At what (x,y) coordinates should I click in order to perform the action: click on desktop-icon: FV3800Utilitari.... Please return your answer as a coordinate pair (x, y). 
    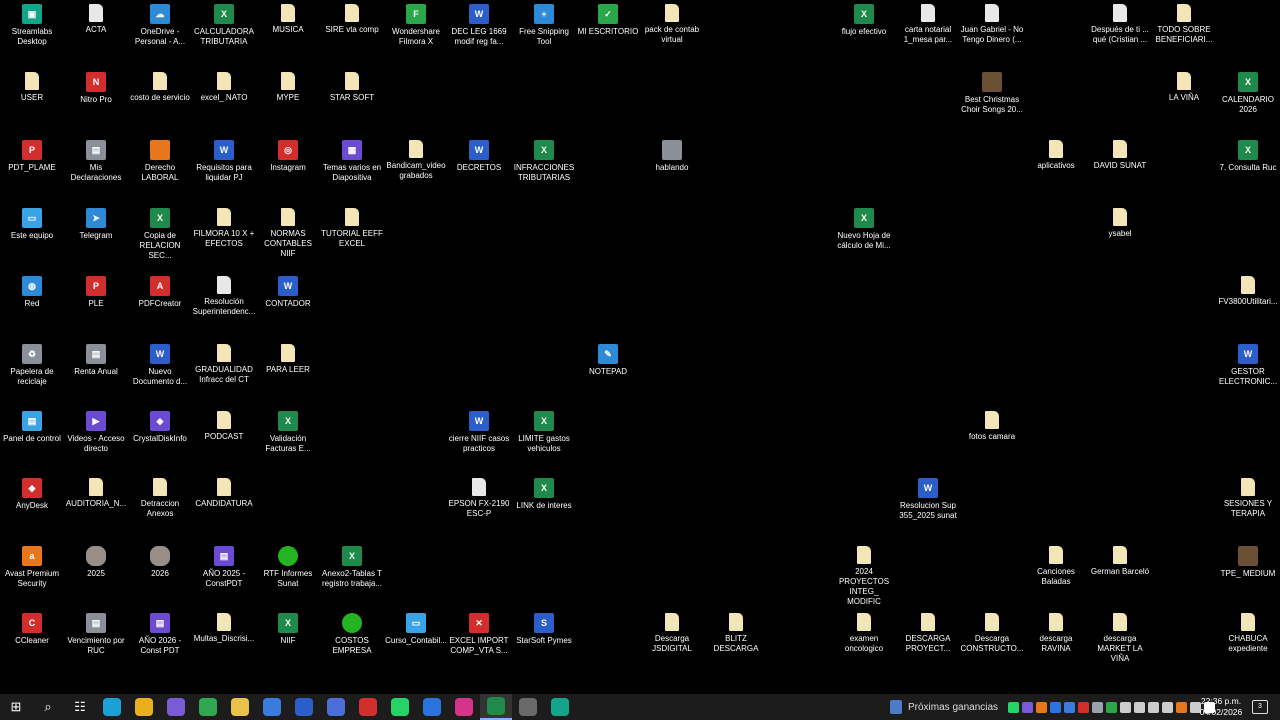
    Looking at the image, I should click on (1248, 289).